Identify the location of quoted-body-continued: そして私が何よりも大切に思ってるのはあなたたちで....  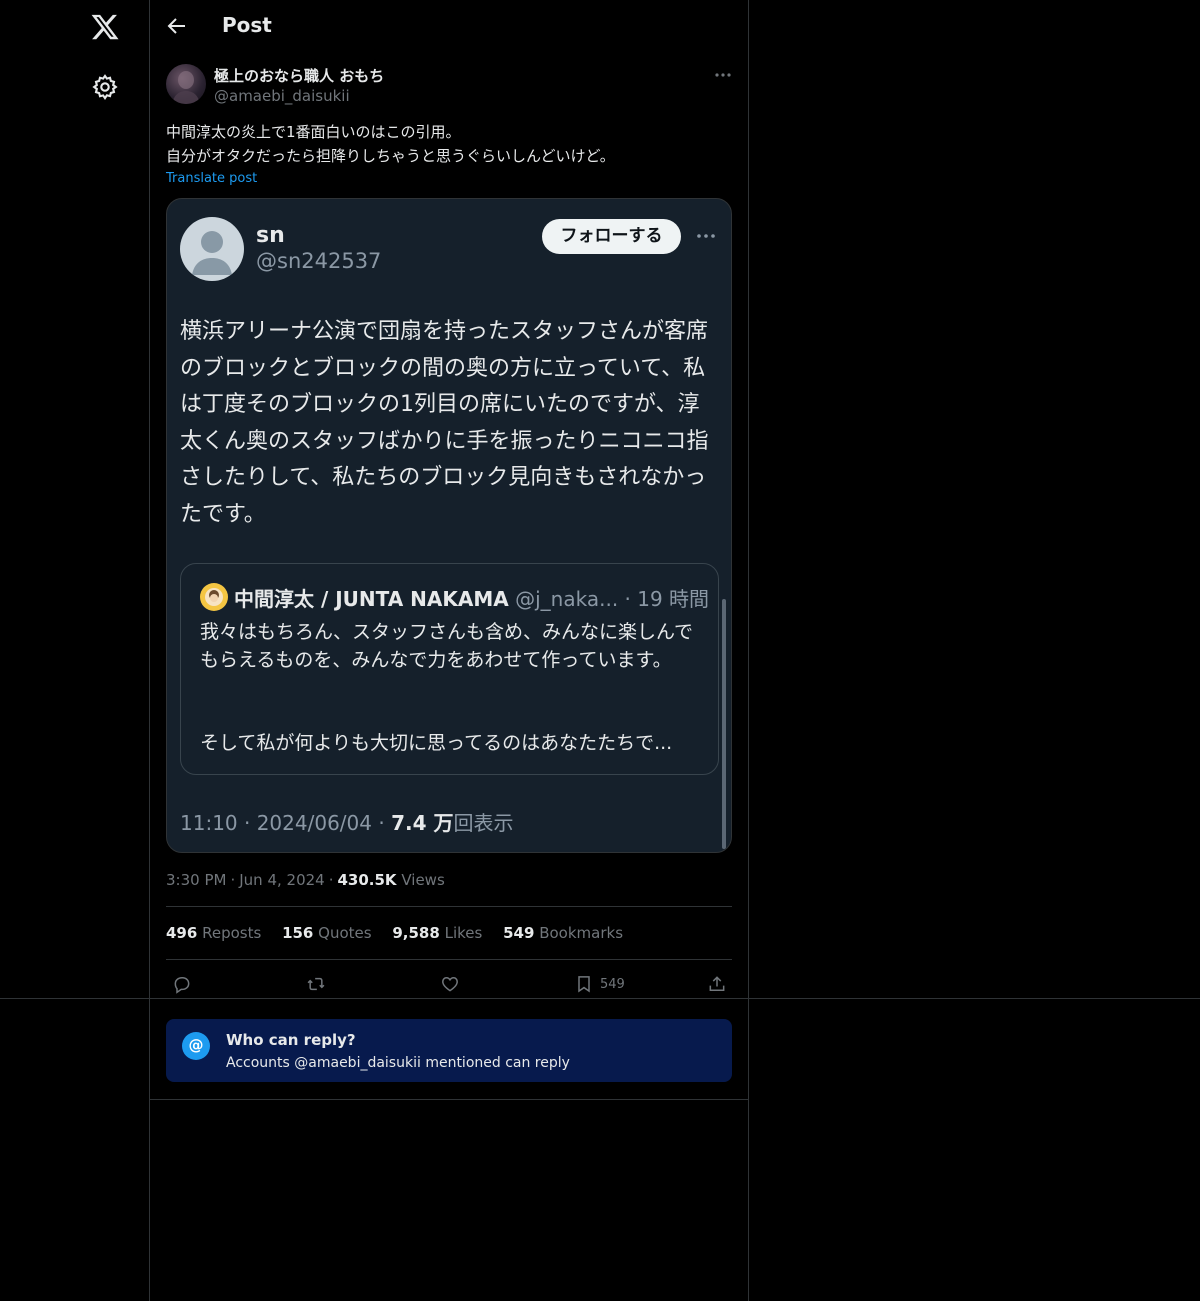
(436, 743).